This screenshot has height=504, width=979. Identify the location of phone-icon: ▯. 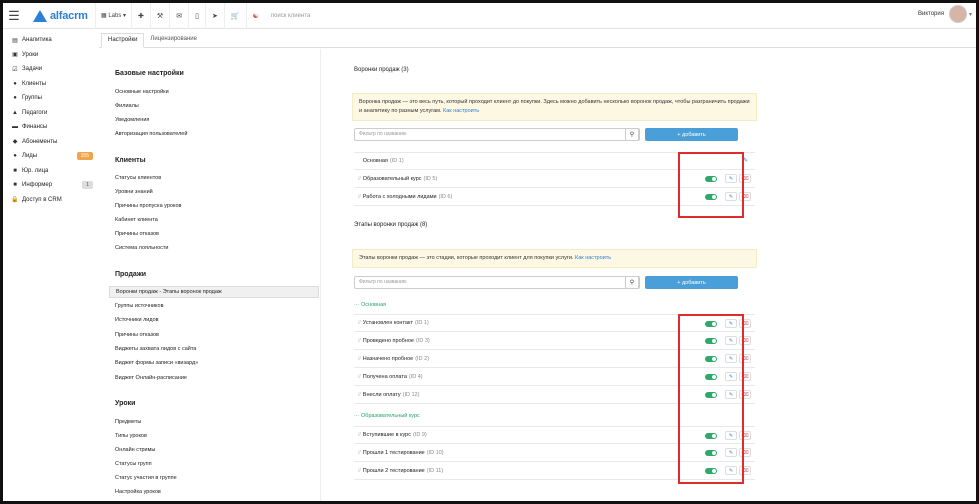
(196, 16).